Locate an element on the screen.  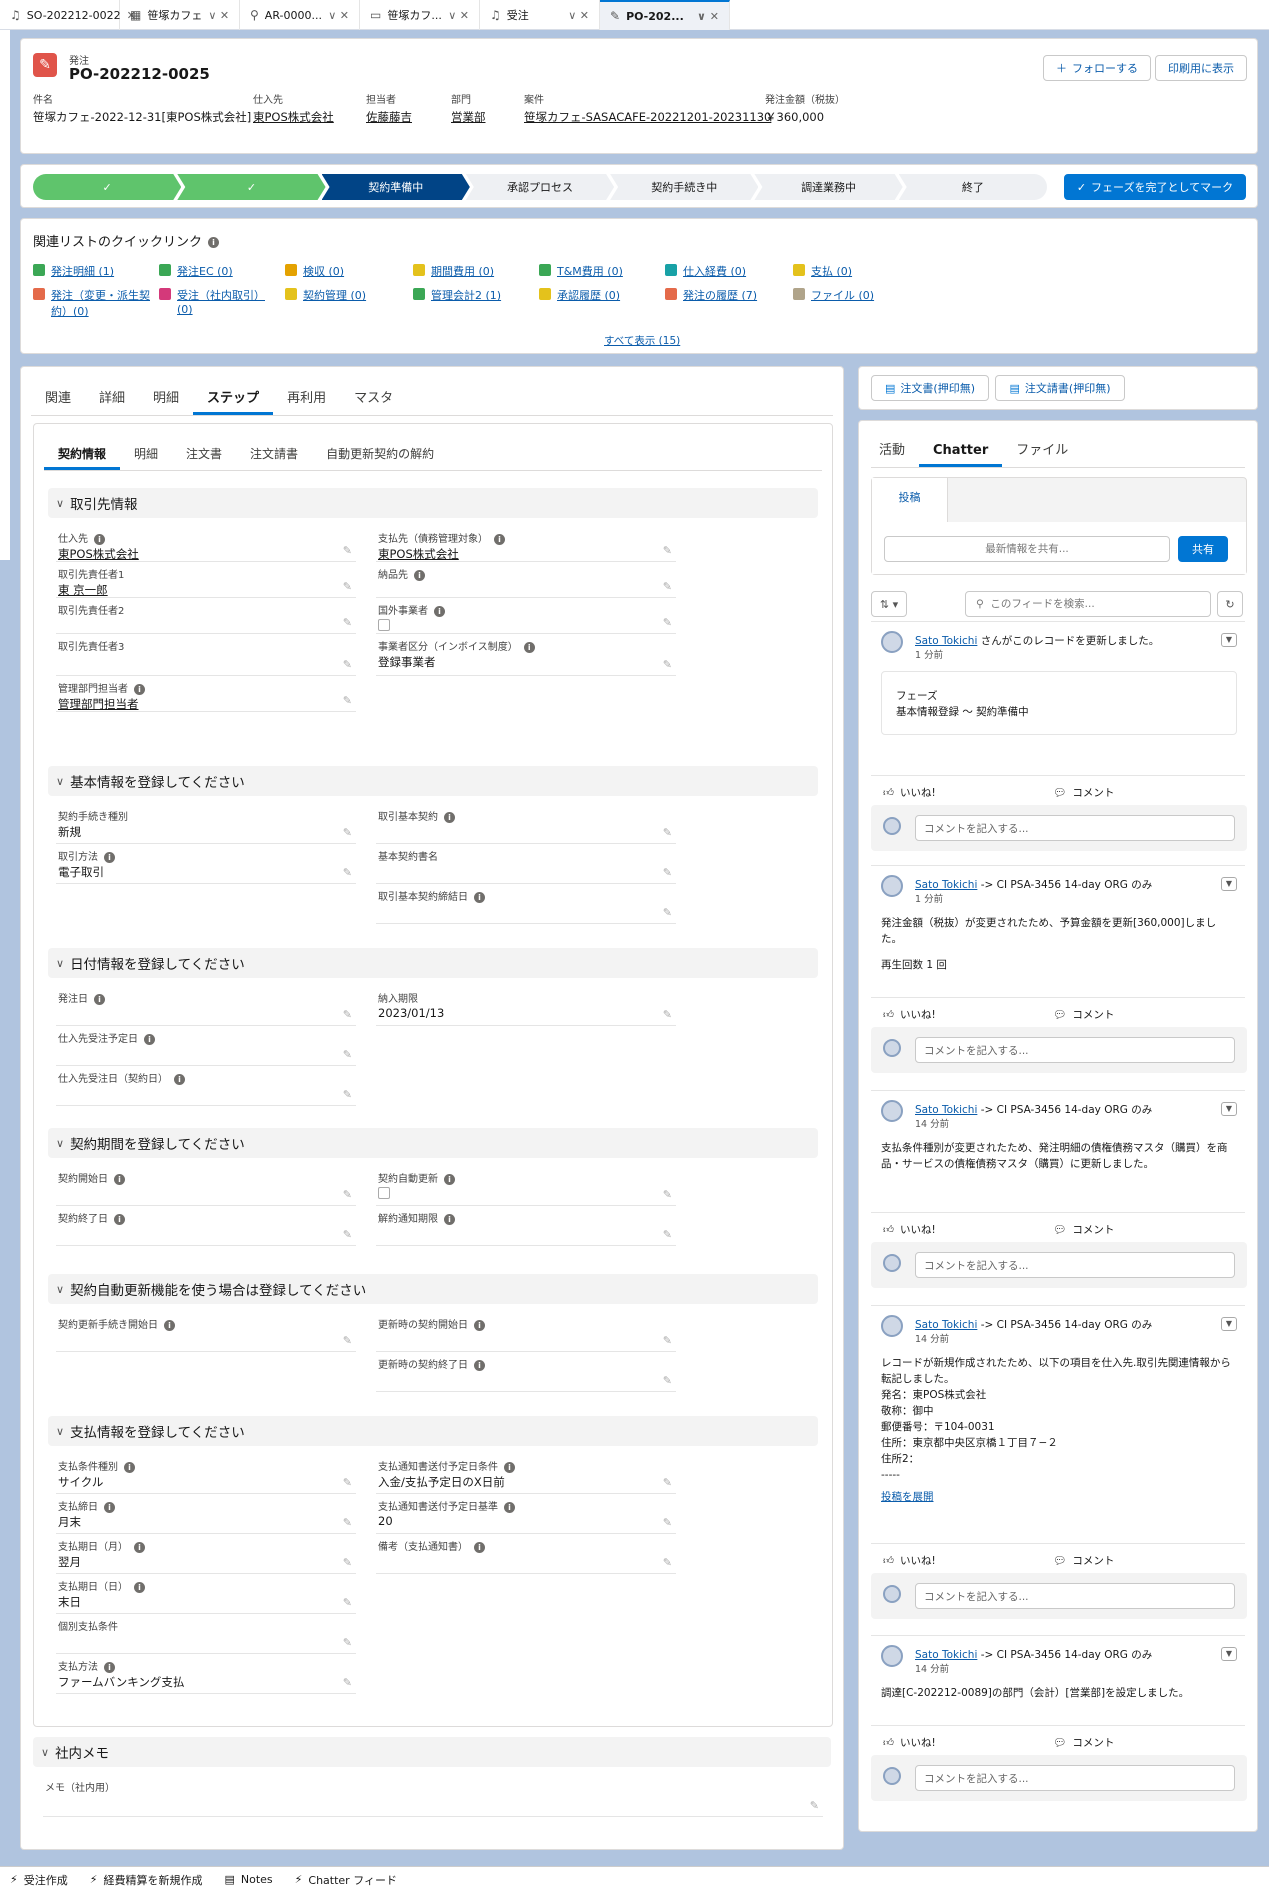
main-tab: ステップ is located at coordinates (233, 400).